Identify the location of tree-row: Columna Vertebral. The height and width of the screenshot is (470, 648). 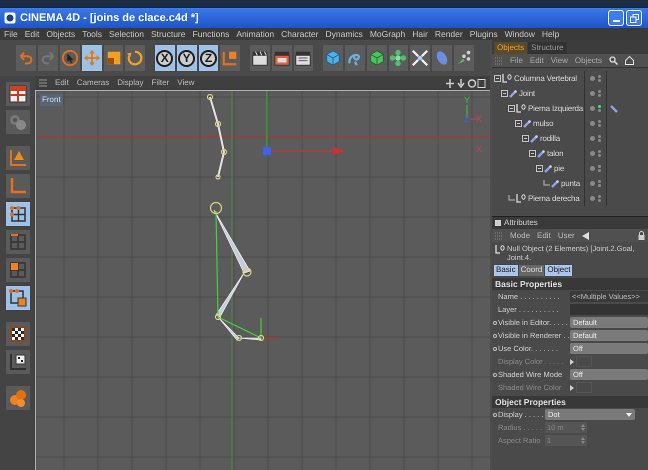
(538, 78).